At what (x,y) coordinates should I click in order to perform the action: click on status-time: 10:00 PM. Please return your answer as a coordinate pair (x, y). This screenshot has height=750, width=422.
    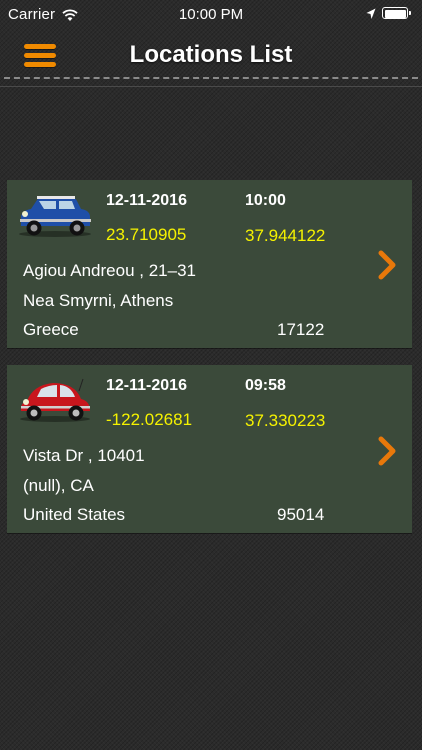
    Looking at the image, I should click on (211, 14).